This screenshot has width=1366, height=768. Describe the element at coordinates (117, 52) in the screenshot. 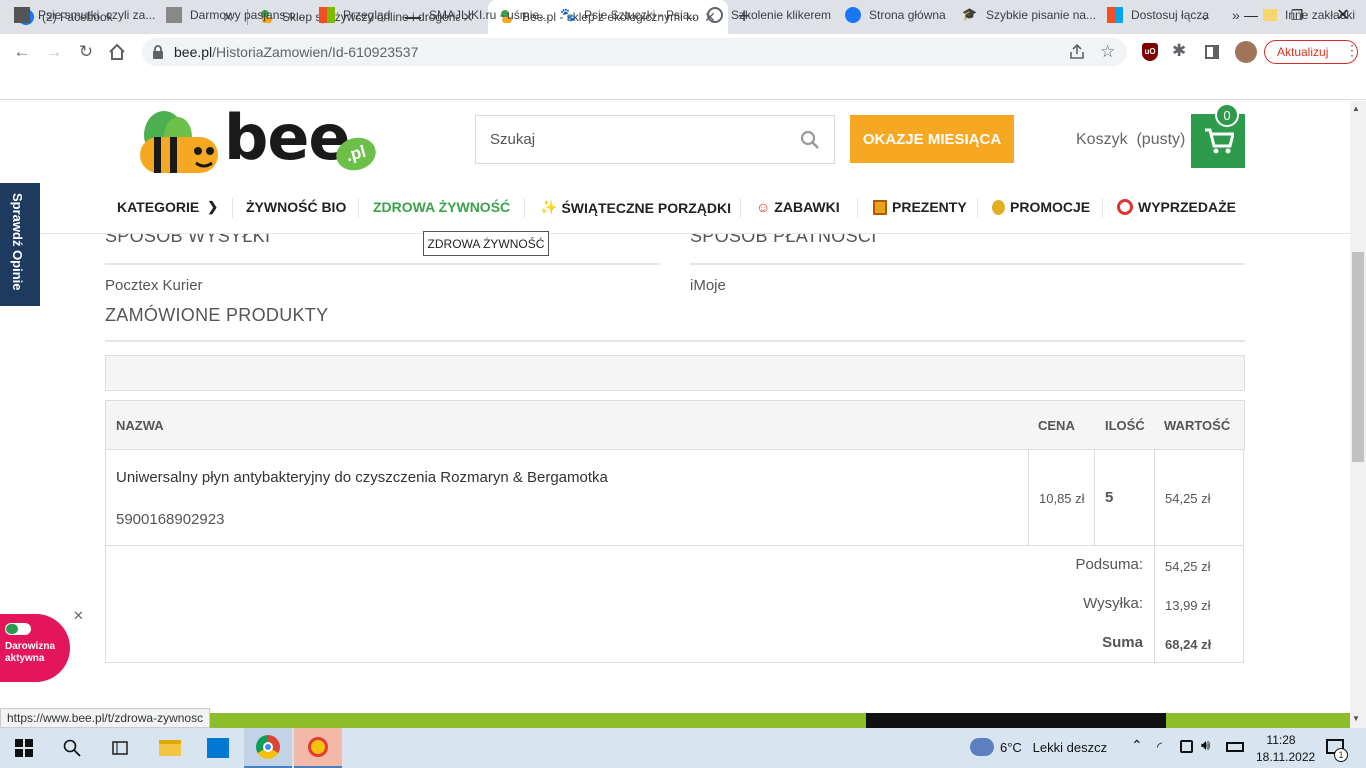

I see `home-icon` at that location.